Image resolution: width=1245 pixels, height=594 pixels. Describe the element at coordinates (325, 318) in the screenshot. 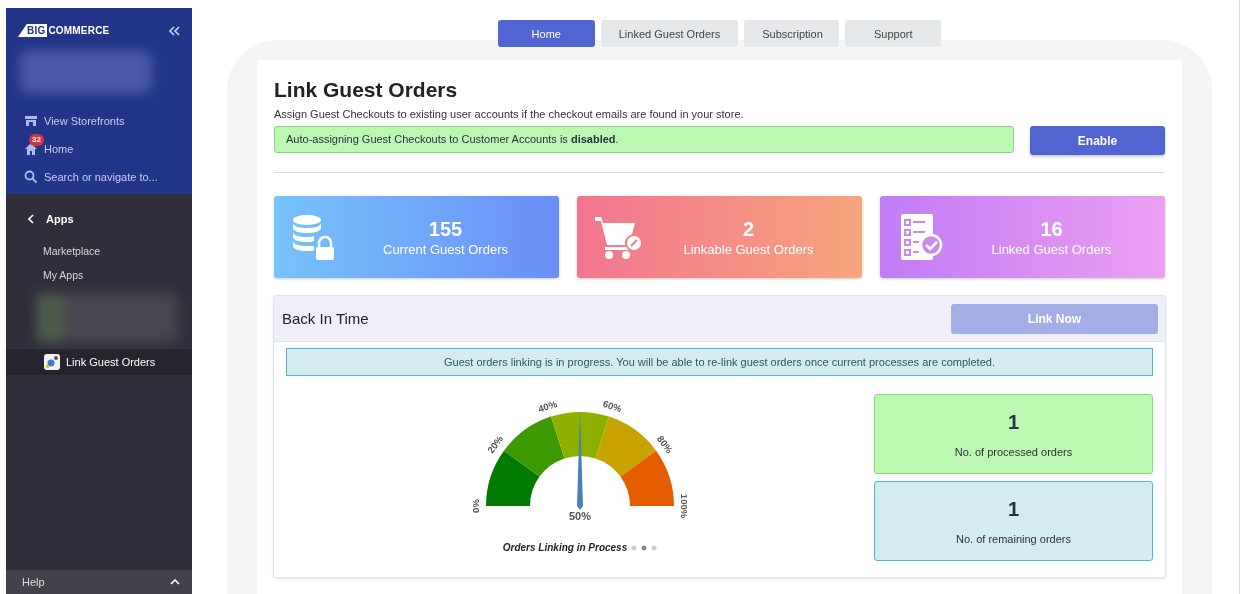

I see `panel-title: Back In Time` at that location.